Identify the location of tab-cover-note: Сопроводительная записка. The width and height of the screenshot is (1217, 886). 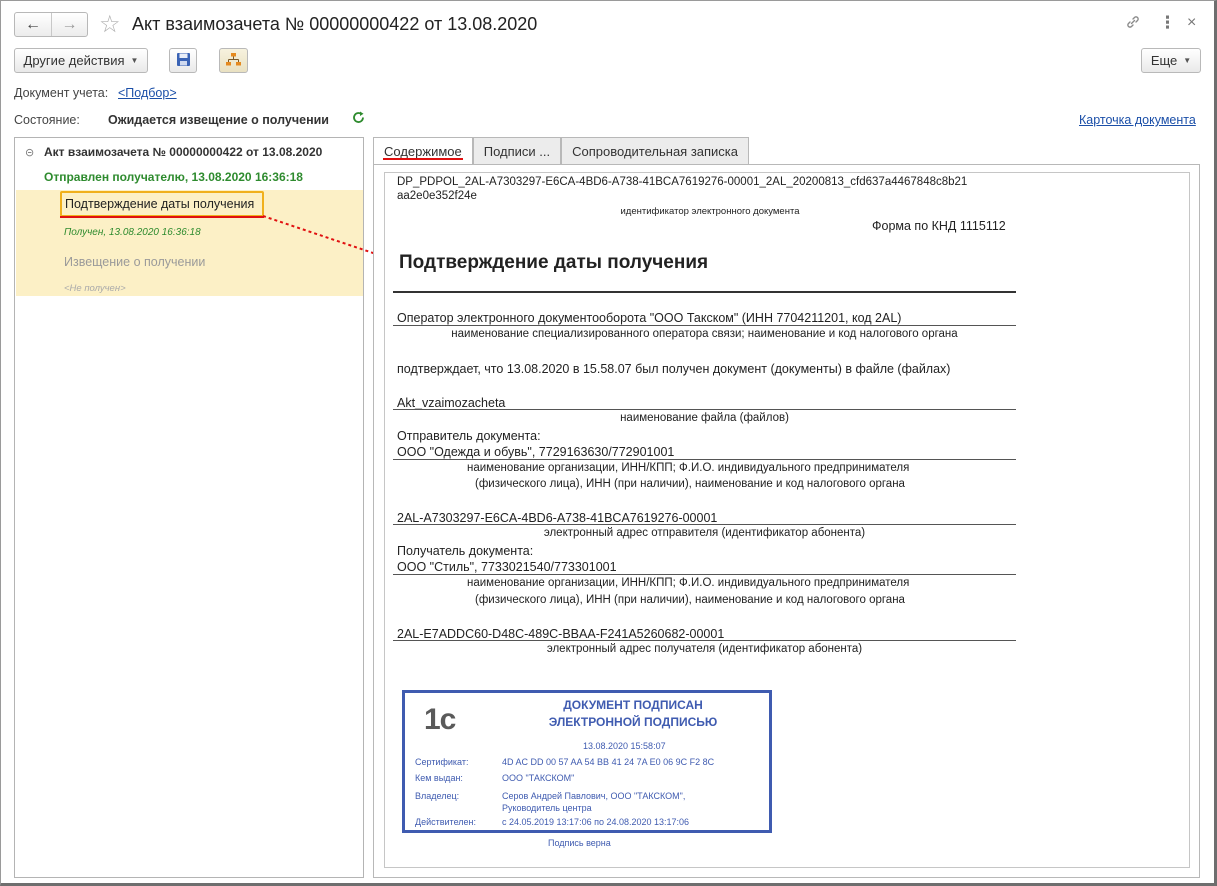
(655, 150).